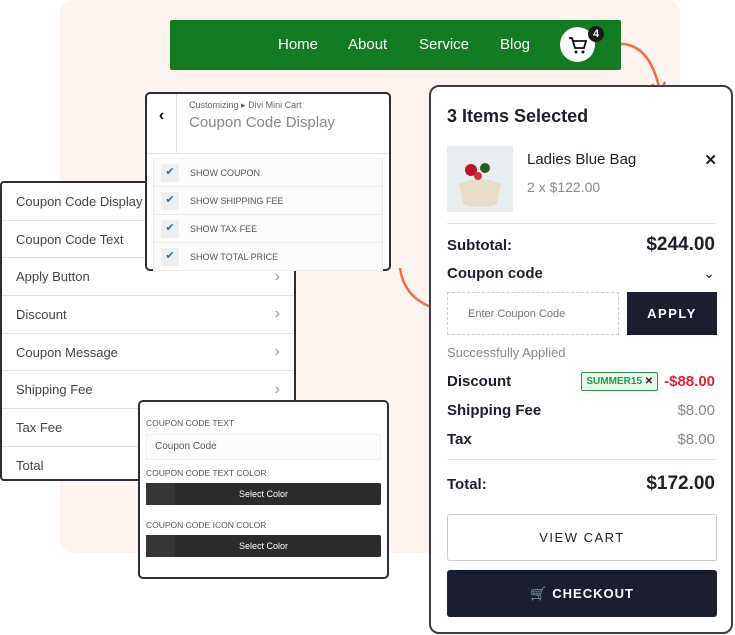 This screenshot has height=635, width=735. Describe the element at coordinates (237, 200) in the screenshot. I see `option-label: SHOW SHIPPING FEE` at that location.